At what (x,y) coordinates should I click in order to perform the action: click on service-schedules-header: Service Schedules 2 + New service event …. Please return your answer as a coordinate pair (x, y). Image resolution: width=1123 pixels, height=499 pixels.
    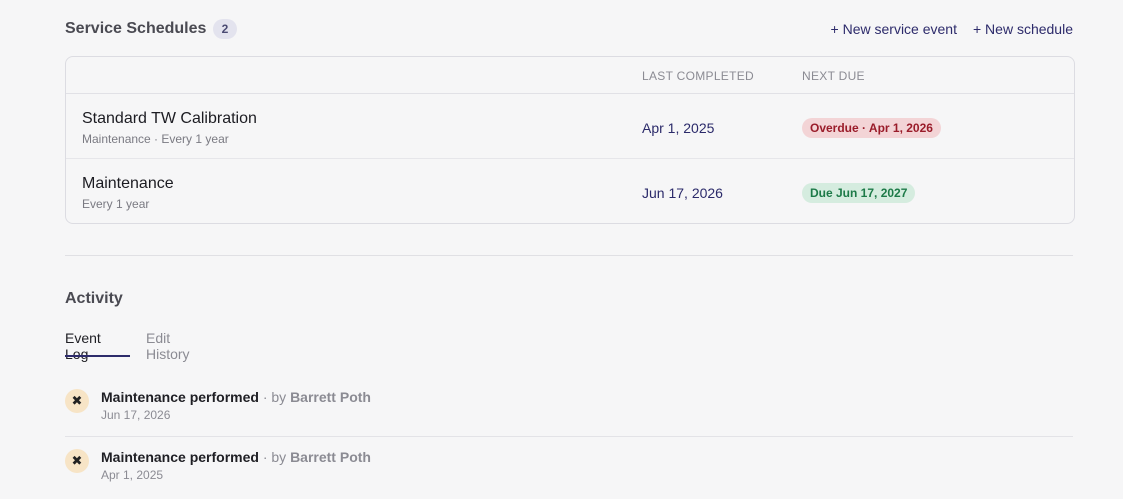
    Looking at the image, I should click on (569, 29).